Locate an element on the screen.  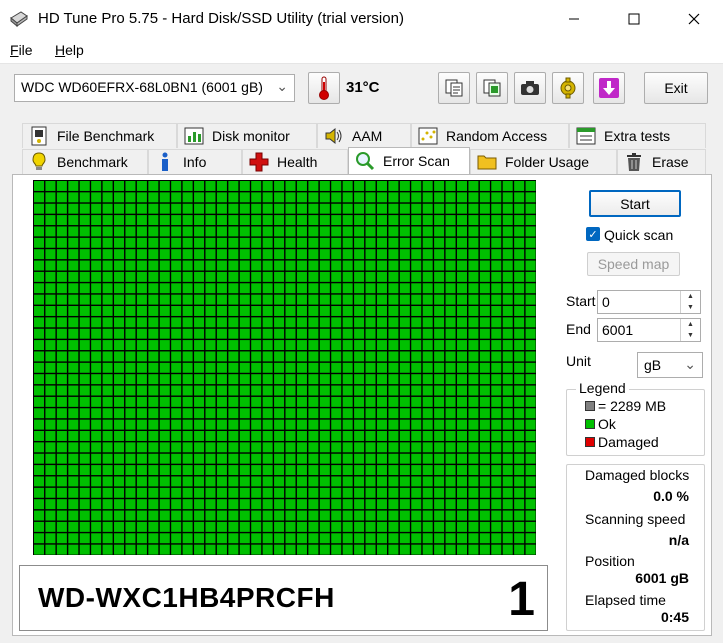
minimize-button is located at coordinates (574, 19).